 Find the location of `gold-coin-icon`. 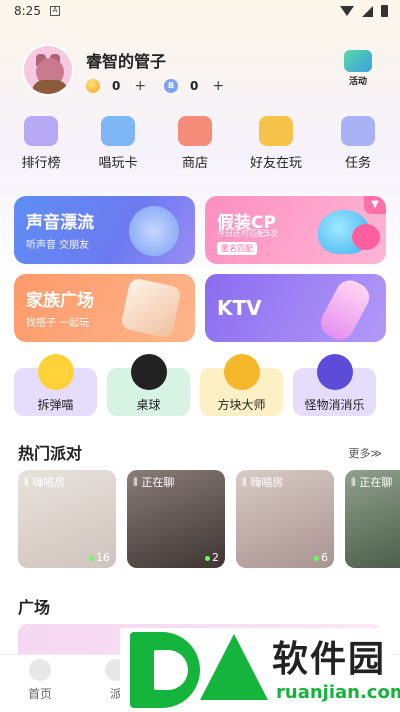

gold-coin-icon is located at coordinates (93, 86).